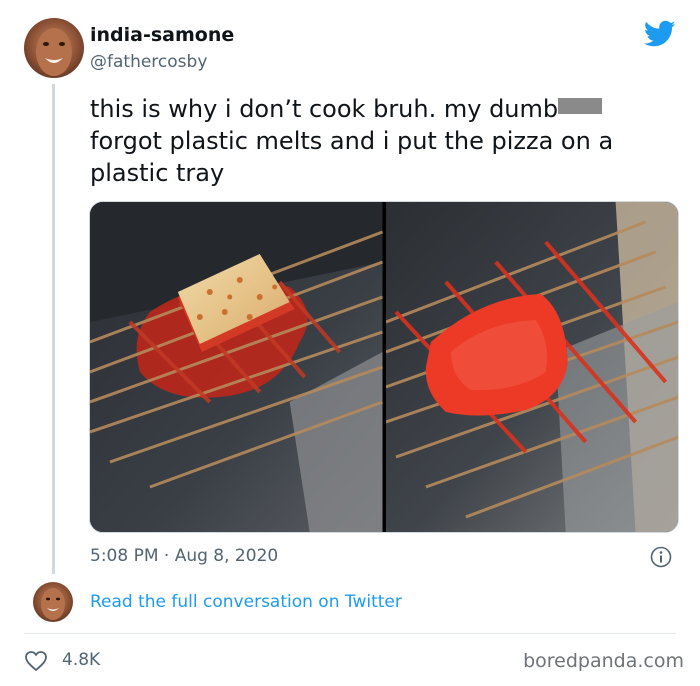 Image resolution: width=700 pixels, height=686 pixels. What do you see at coordinates (36, 661) in the screenshot?
I see `heart-icon` at bounding box center [36, 661].